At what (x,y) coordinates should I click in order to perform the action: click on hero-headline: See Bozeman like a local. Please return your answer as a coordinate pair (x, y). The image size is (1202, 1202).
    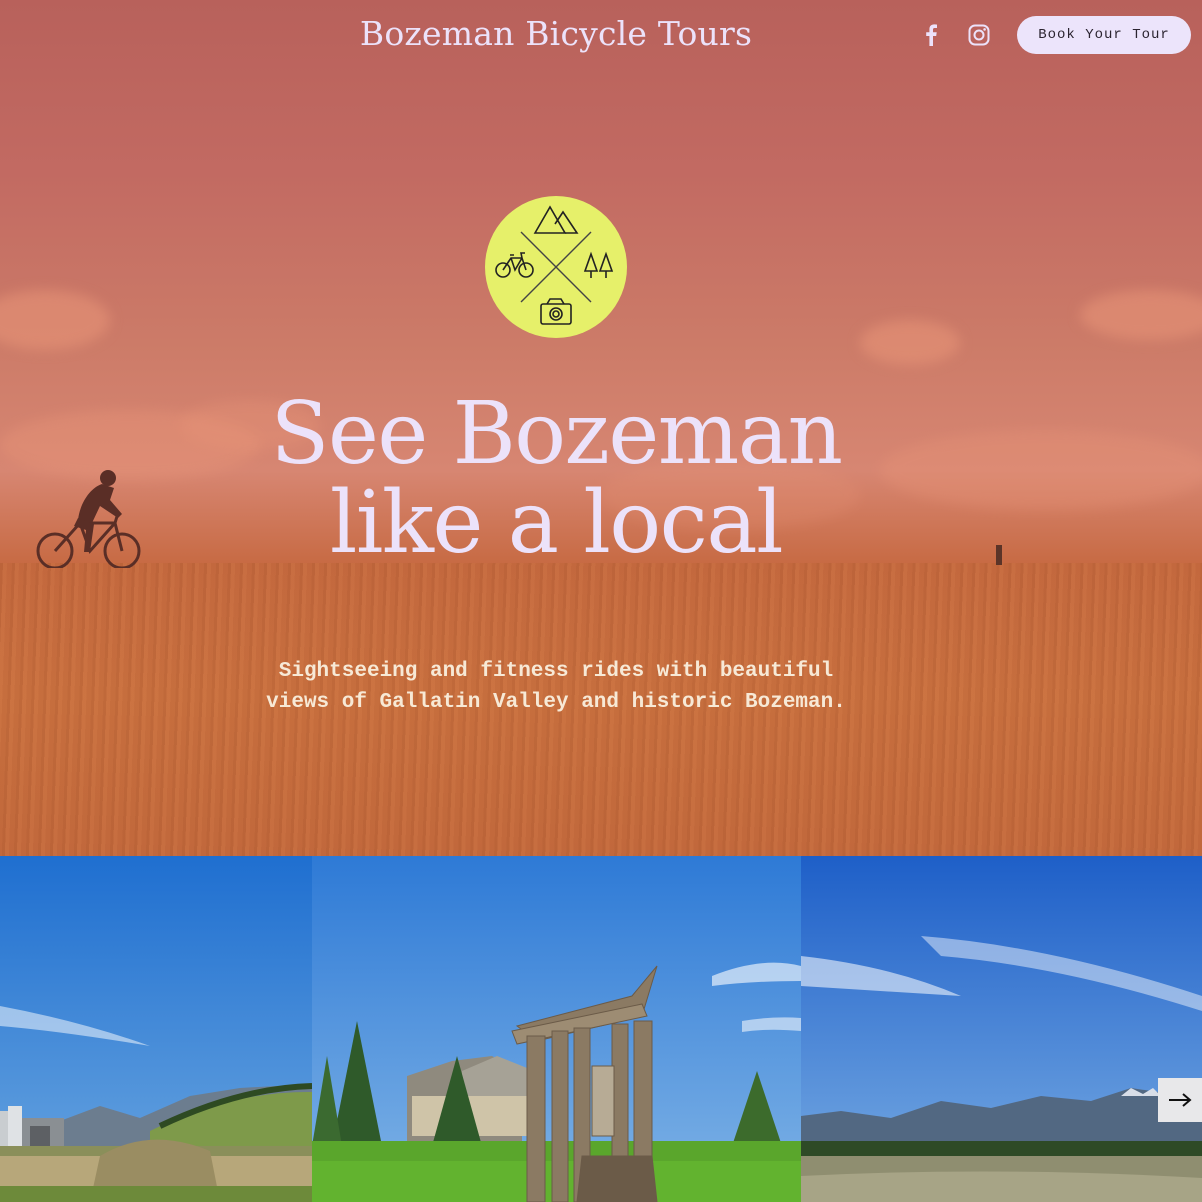
    Looking at the image, I should click on (556, 479).